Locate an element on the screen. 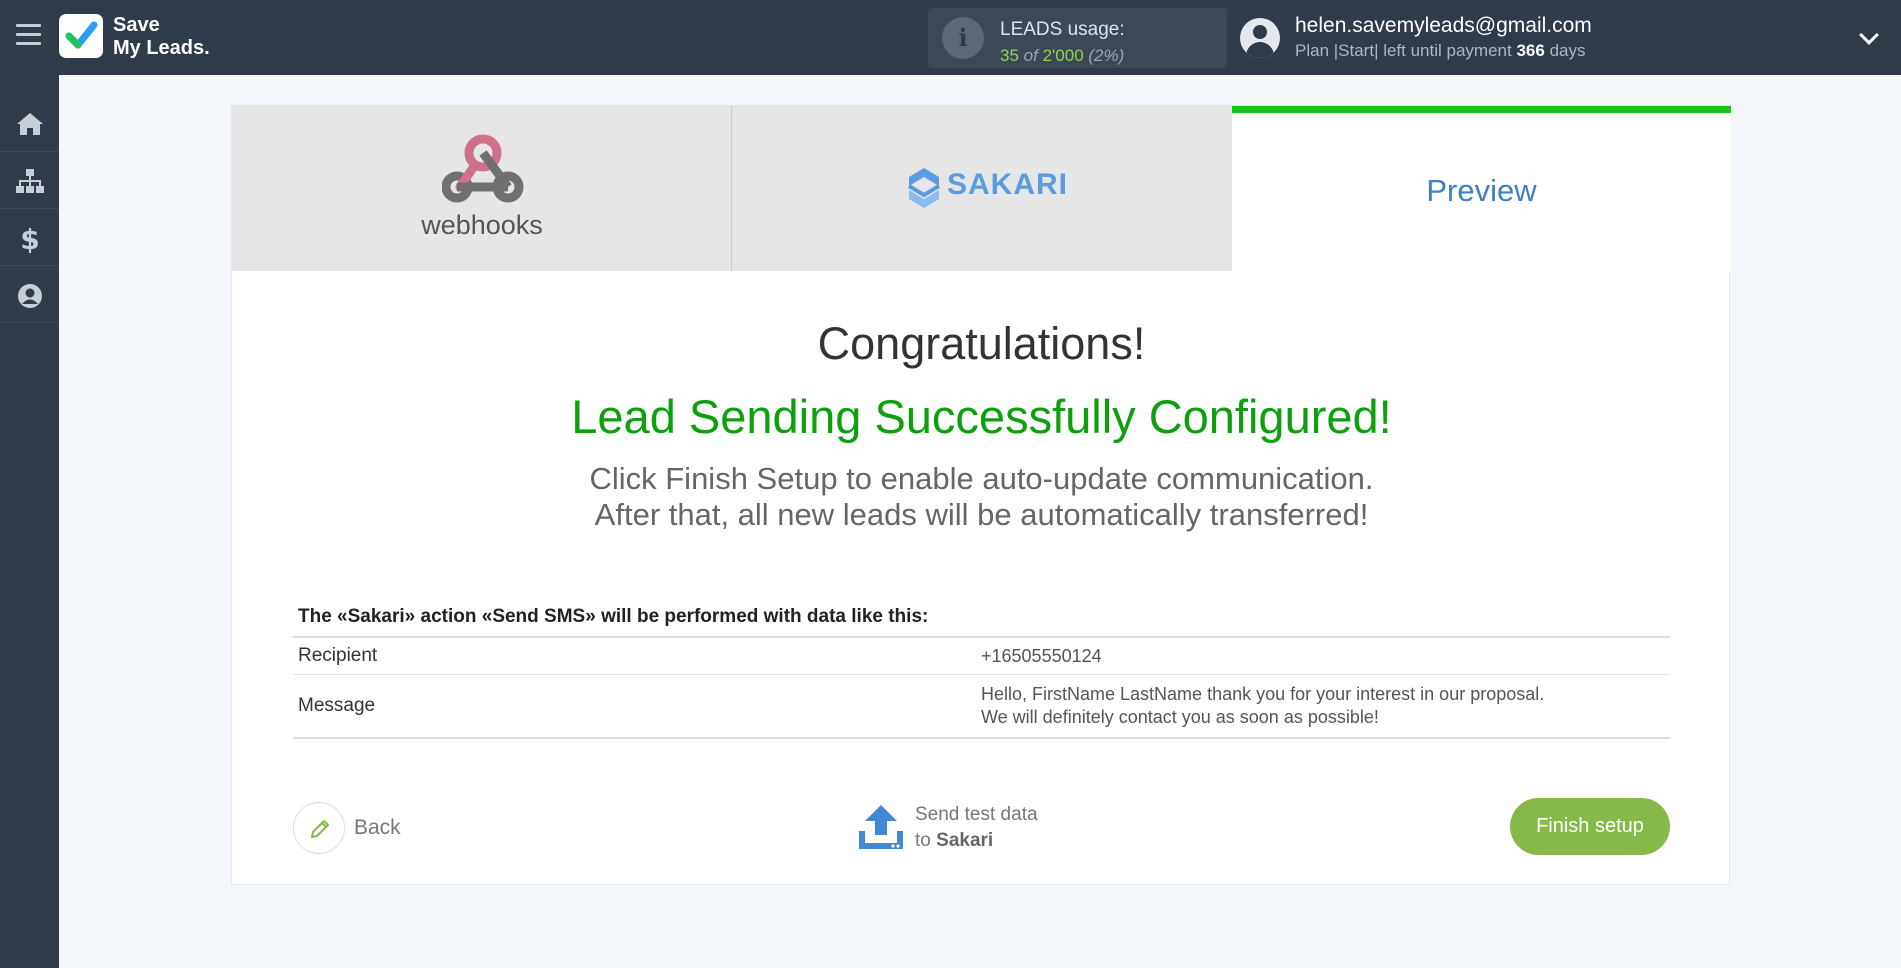 The height and width of the screenshot is (968, 1901). preview-label: Preview is located at coordinates (1481, 190).